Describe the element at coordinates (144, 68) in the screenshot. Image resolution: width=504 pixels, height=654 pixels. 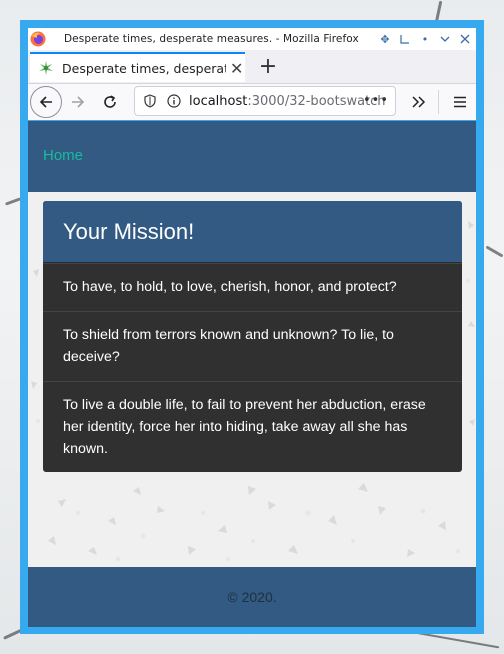
I see `tab-title: Desperate times, desperate measures.` at that location.